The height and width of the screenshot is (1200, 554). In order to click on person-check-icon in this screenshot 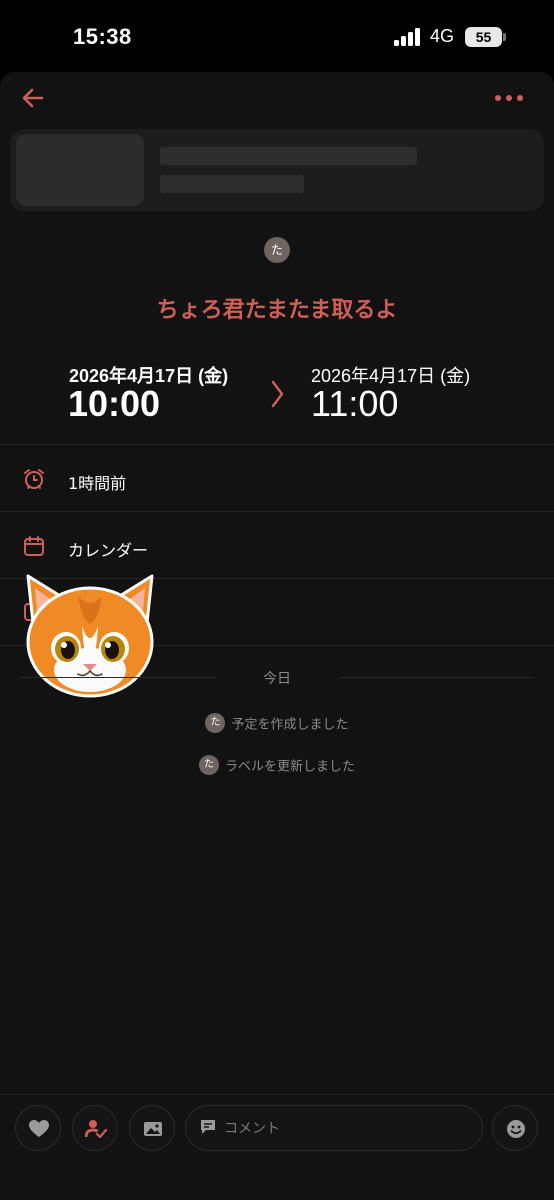, I will do `click(96, 1129)`.